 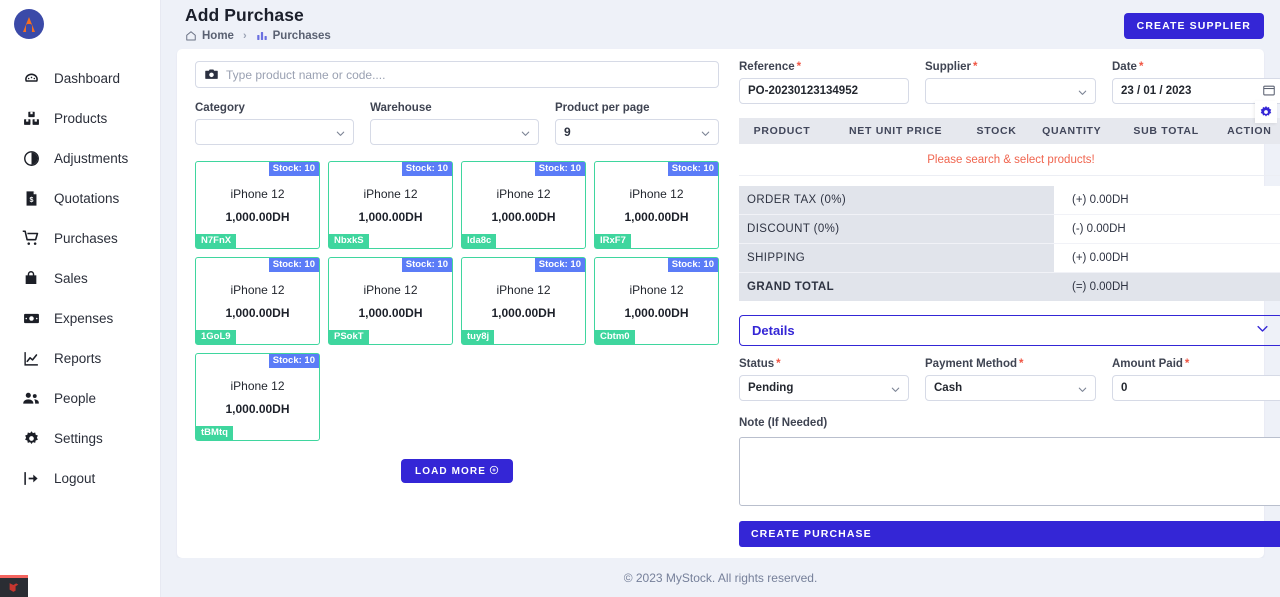 What do you see at coordinates (637, 132) in the screenshot?
I see `product-per-page-select: 9` at bounding box center [637, 132].